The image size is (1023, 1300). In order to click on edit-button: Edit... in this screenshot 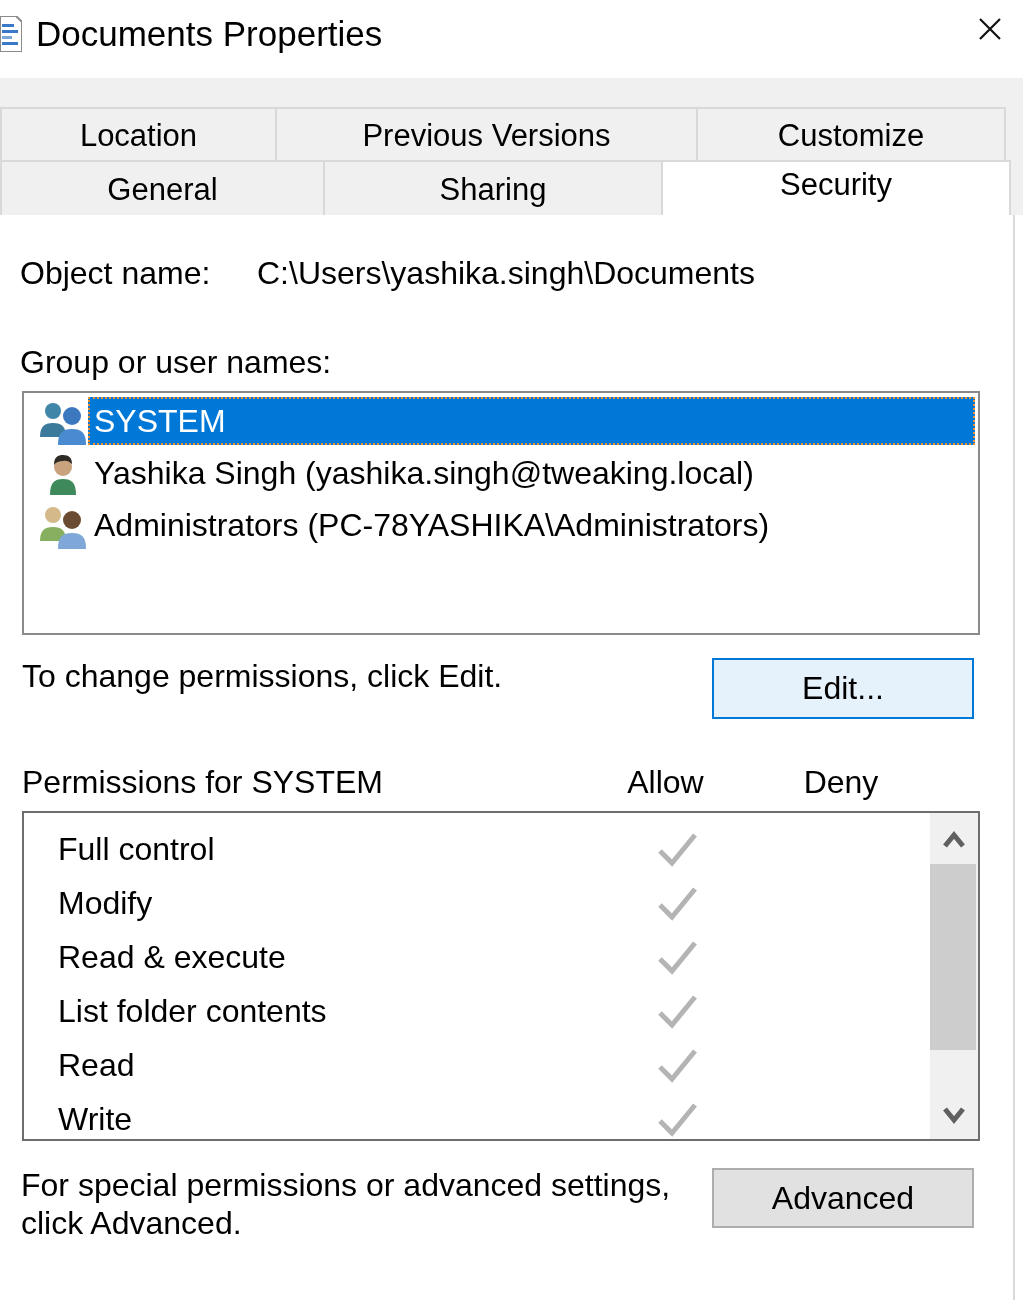, I will do `click(843, 688)`.